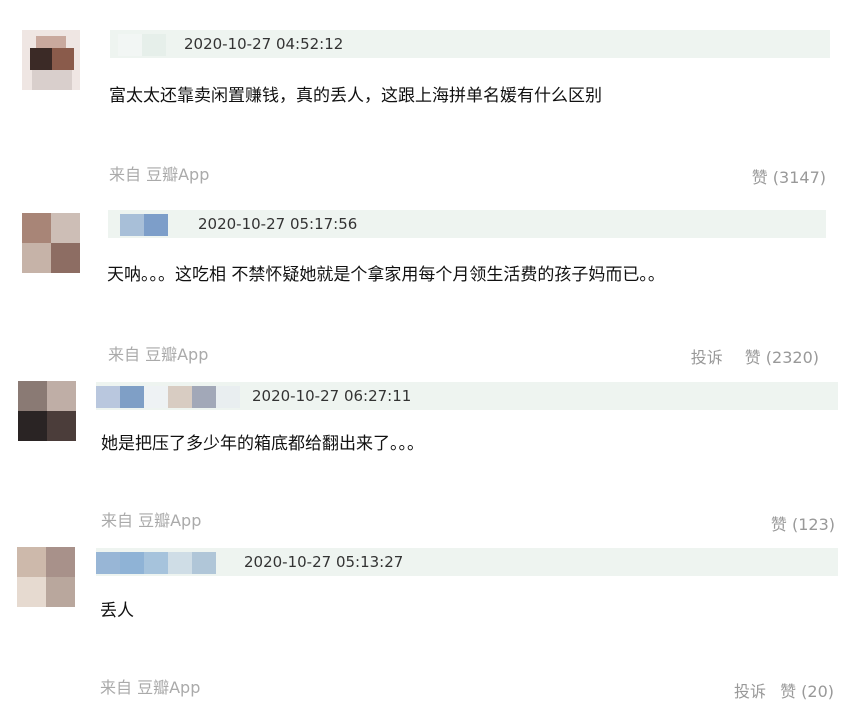  Describe the element at coordinates (278, 224) in the screenshot. I see `comment-timestamp: 2020-10-27 05:17:56` at that location.